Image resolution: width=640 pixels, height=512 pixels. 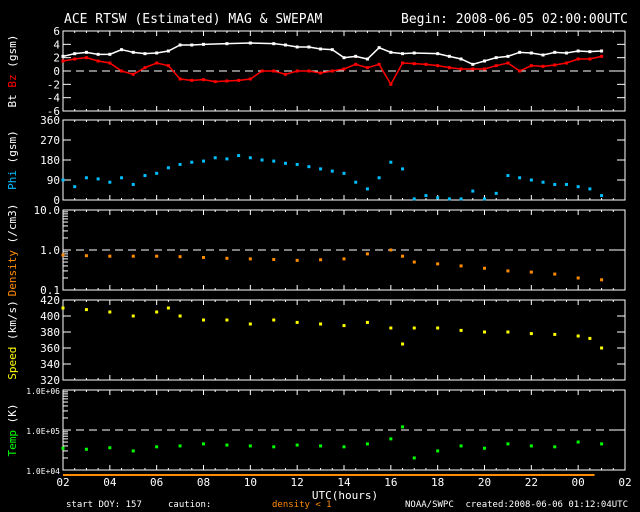 I want to click on y-tick-label: 360, so click(x=50, y=120).